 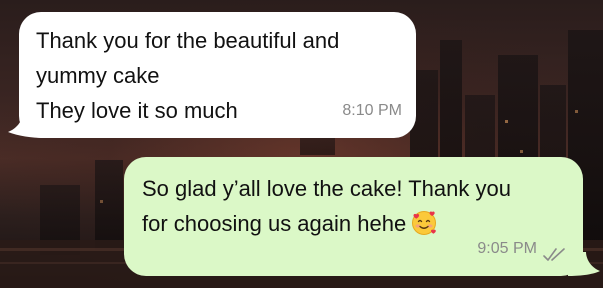 What do you see at coordinates (554, 254) in the screenshot?
I see `double-check-icon` at bounding box center [554, 254].